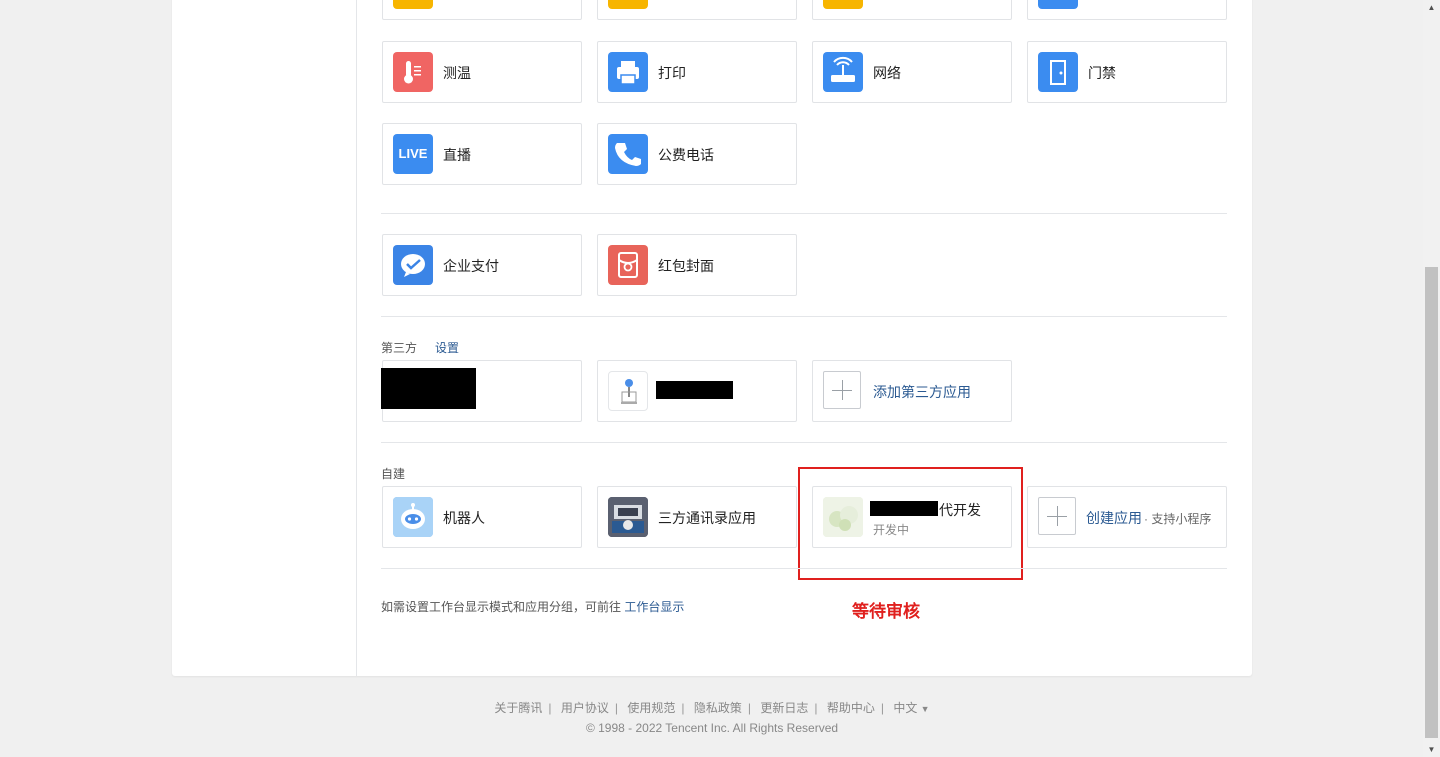 This screenshot has width=1440, height=757. Describe the element at coordinates (482, 72) in the screenshot. I see `app-card-temperature: 测温` at that location.